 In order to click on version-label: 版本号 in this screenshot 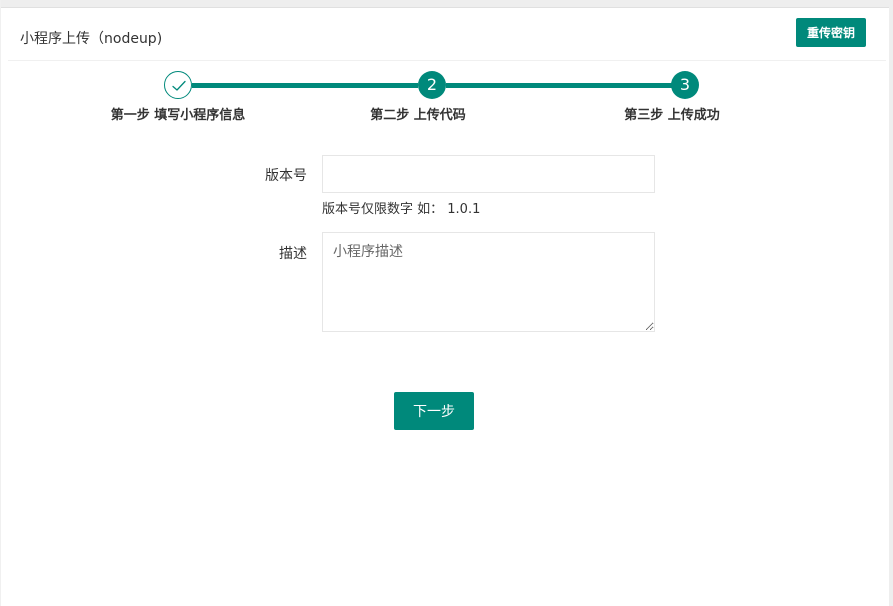, I will do `click(286, 176)`.